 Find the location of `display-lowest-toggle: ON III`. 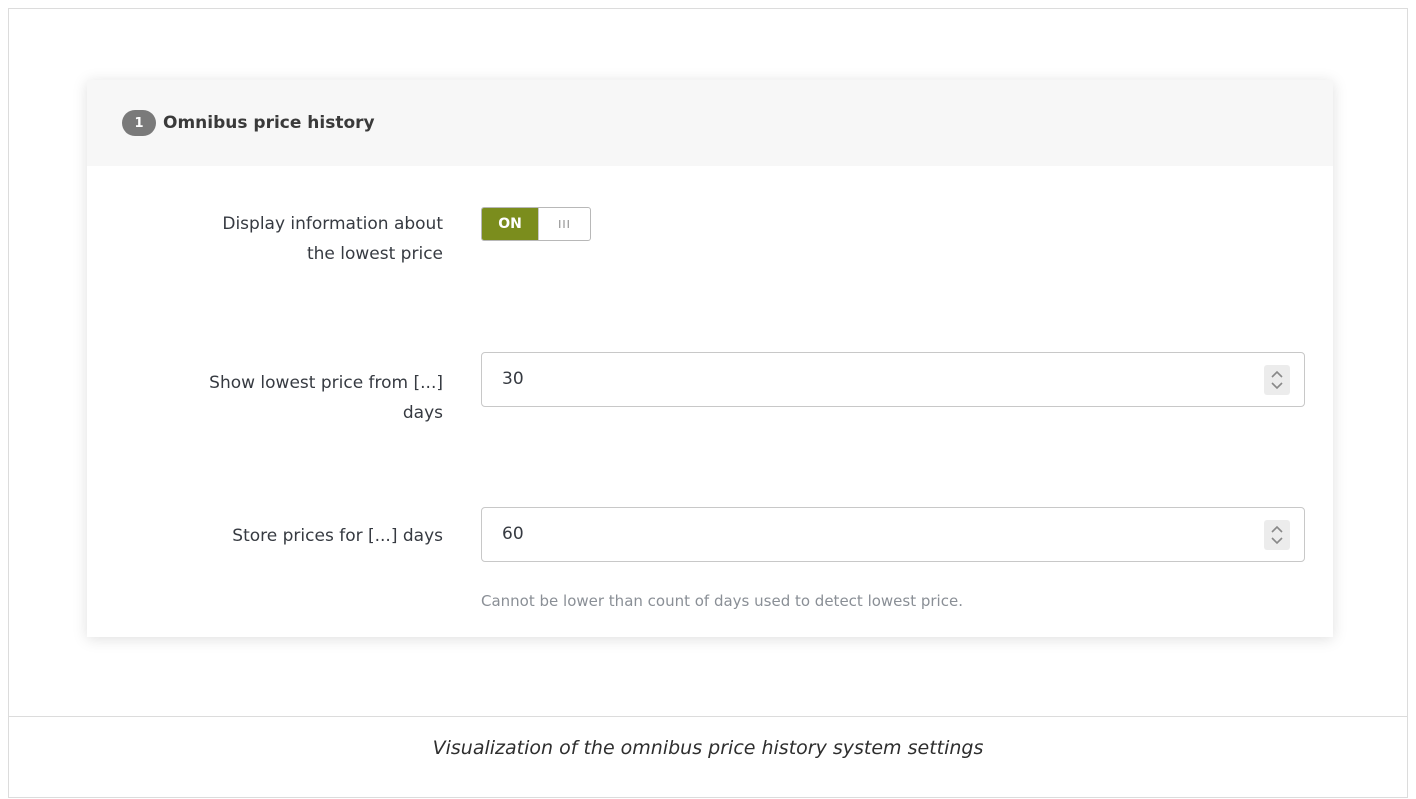

display-lowest-toggle: ON III is located at coordinates (536, 224).